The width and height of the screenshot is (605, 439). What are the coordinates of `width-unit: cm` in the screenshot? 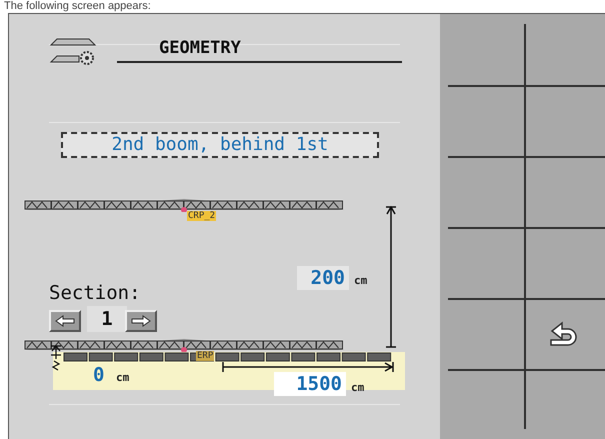 It's located at (357, 388).